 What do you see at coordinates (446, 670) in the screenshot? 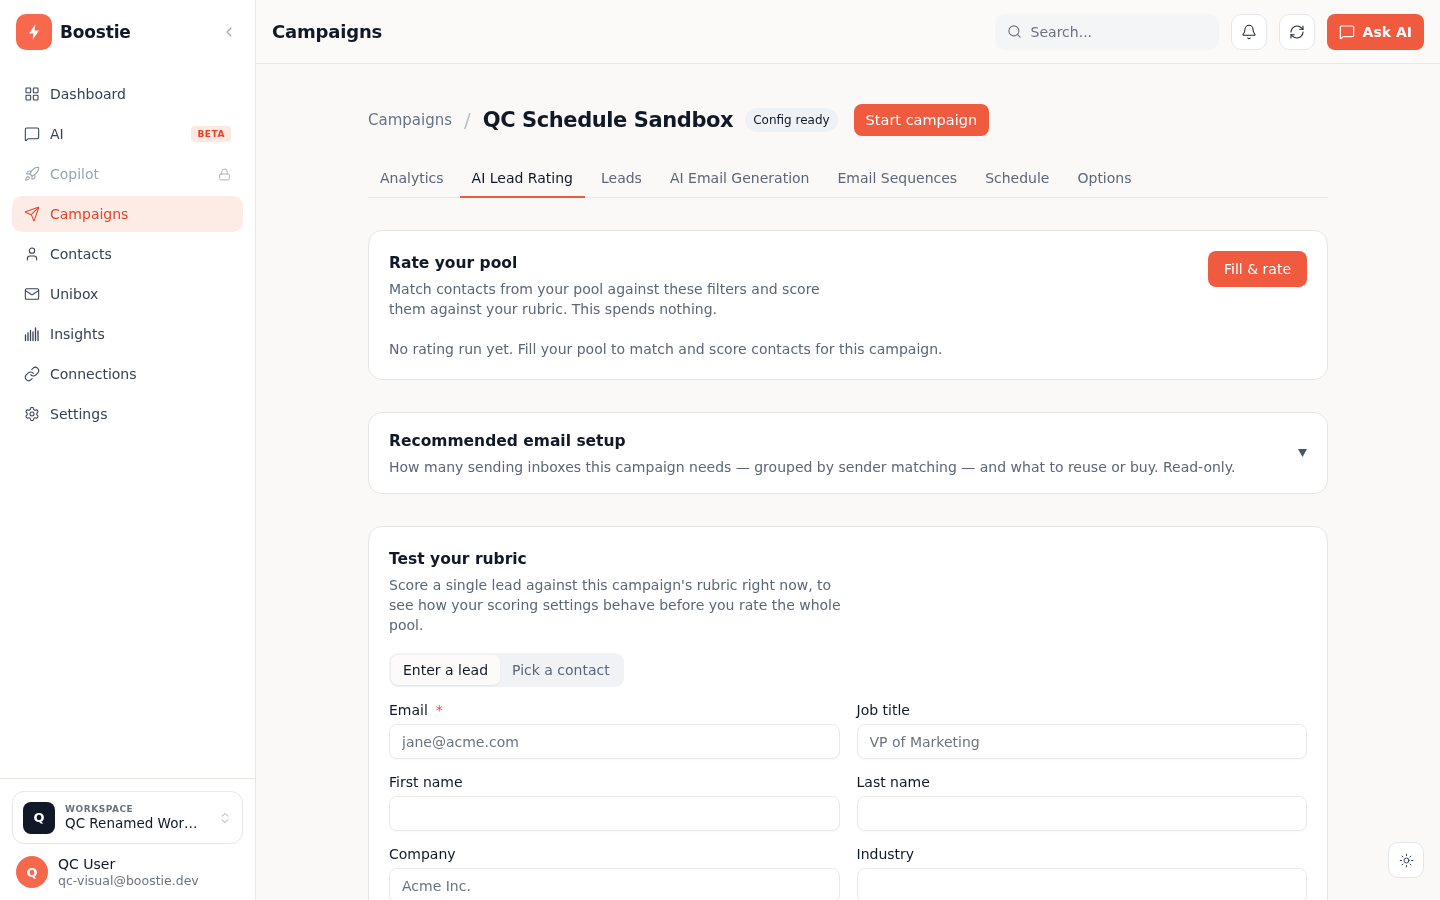
I see `mode-tab: Enter a lead` at bounding box center [446, 670].